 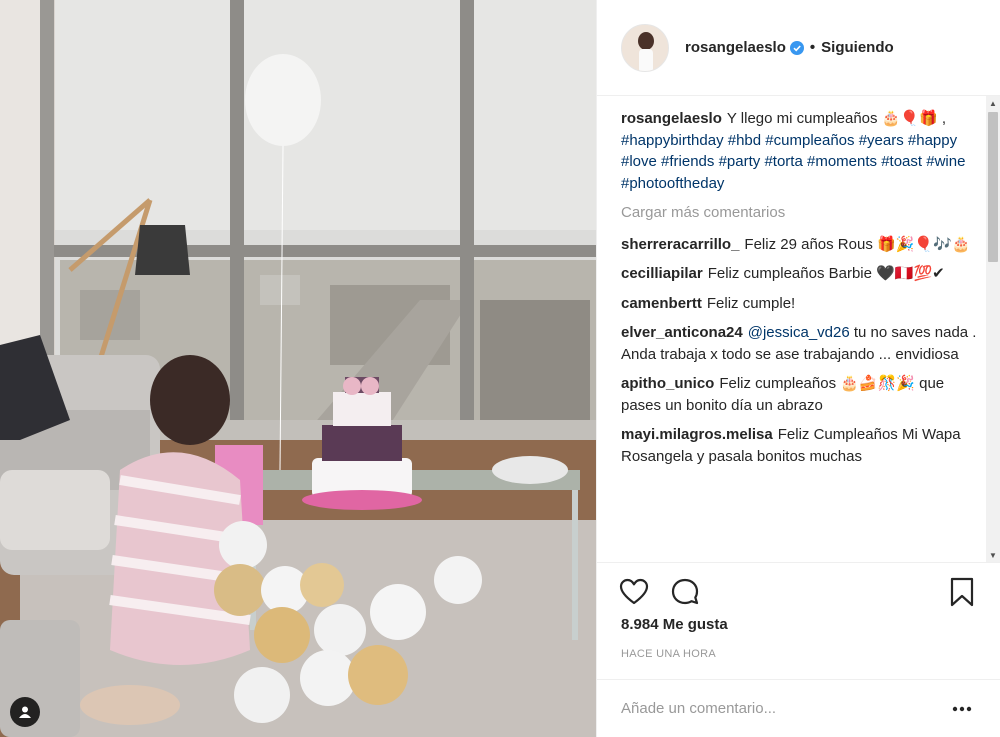 I want to click on hashtag: #friends, so click(x=687, y=161).